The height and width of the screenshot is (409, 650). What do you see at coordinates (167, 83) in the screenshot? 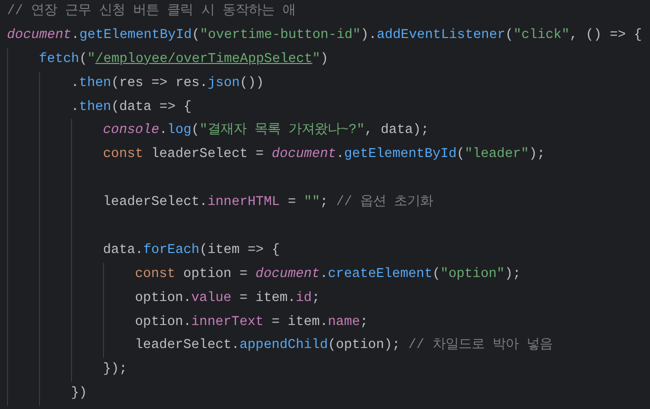
I see `code-line: .then(res => res.json())` at bounding box center [167, 83].